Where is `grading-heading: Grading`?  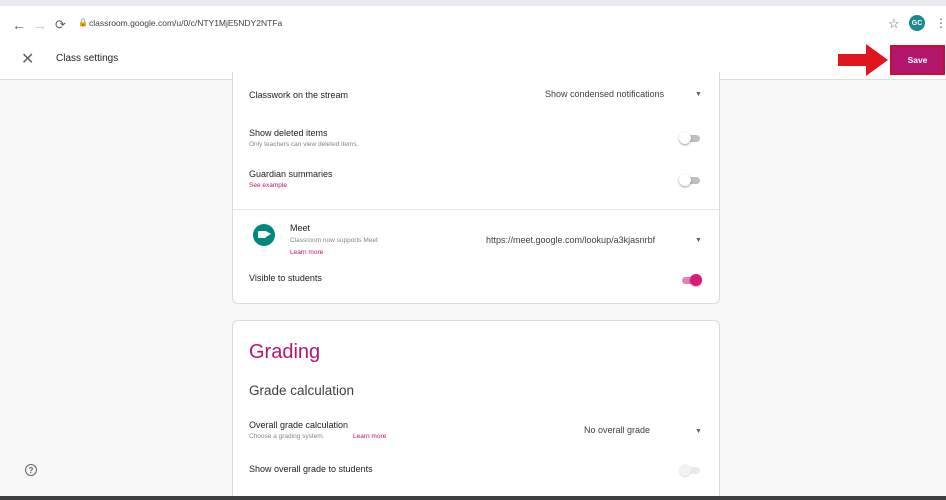
grading-heading: Grading is located at coordinates (285, 352).